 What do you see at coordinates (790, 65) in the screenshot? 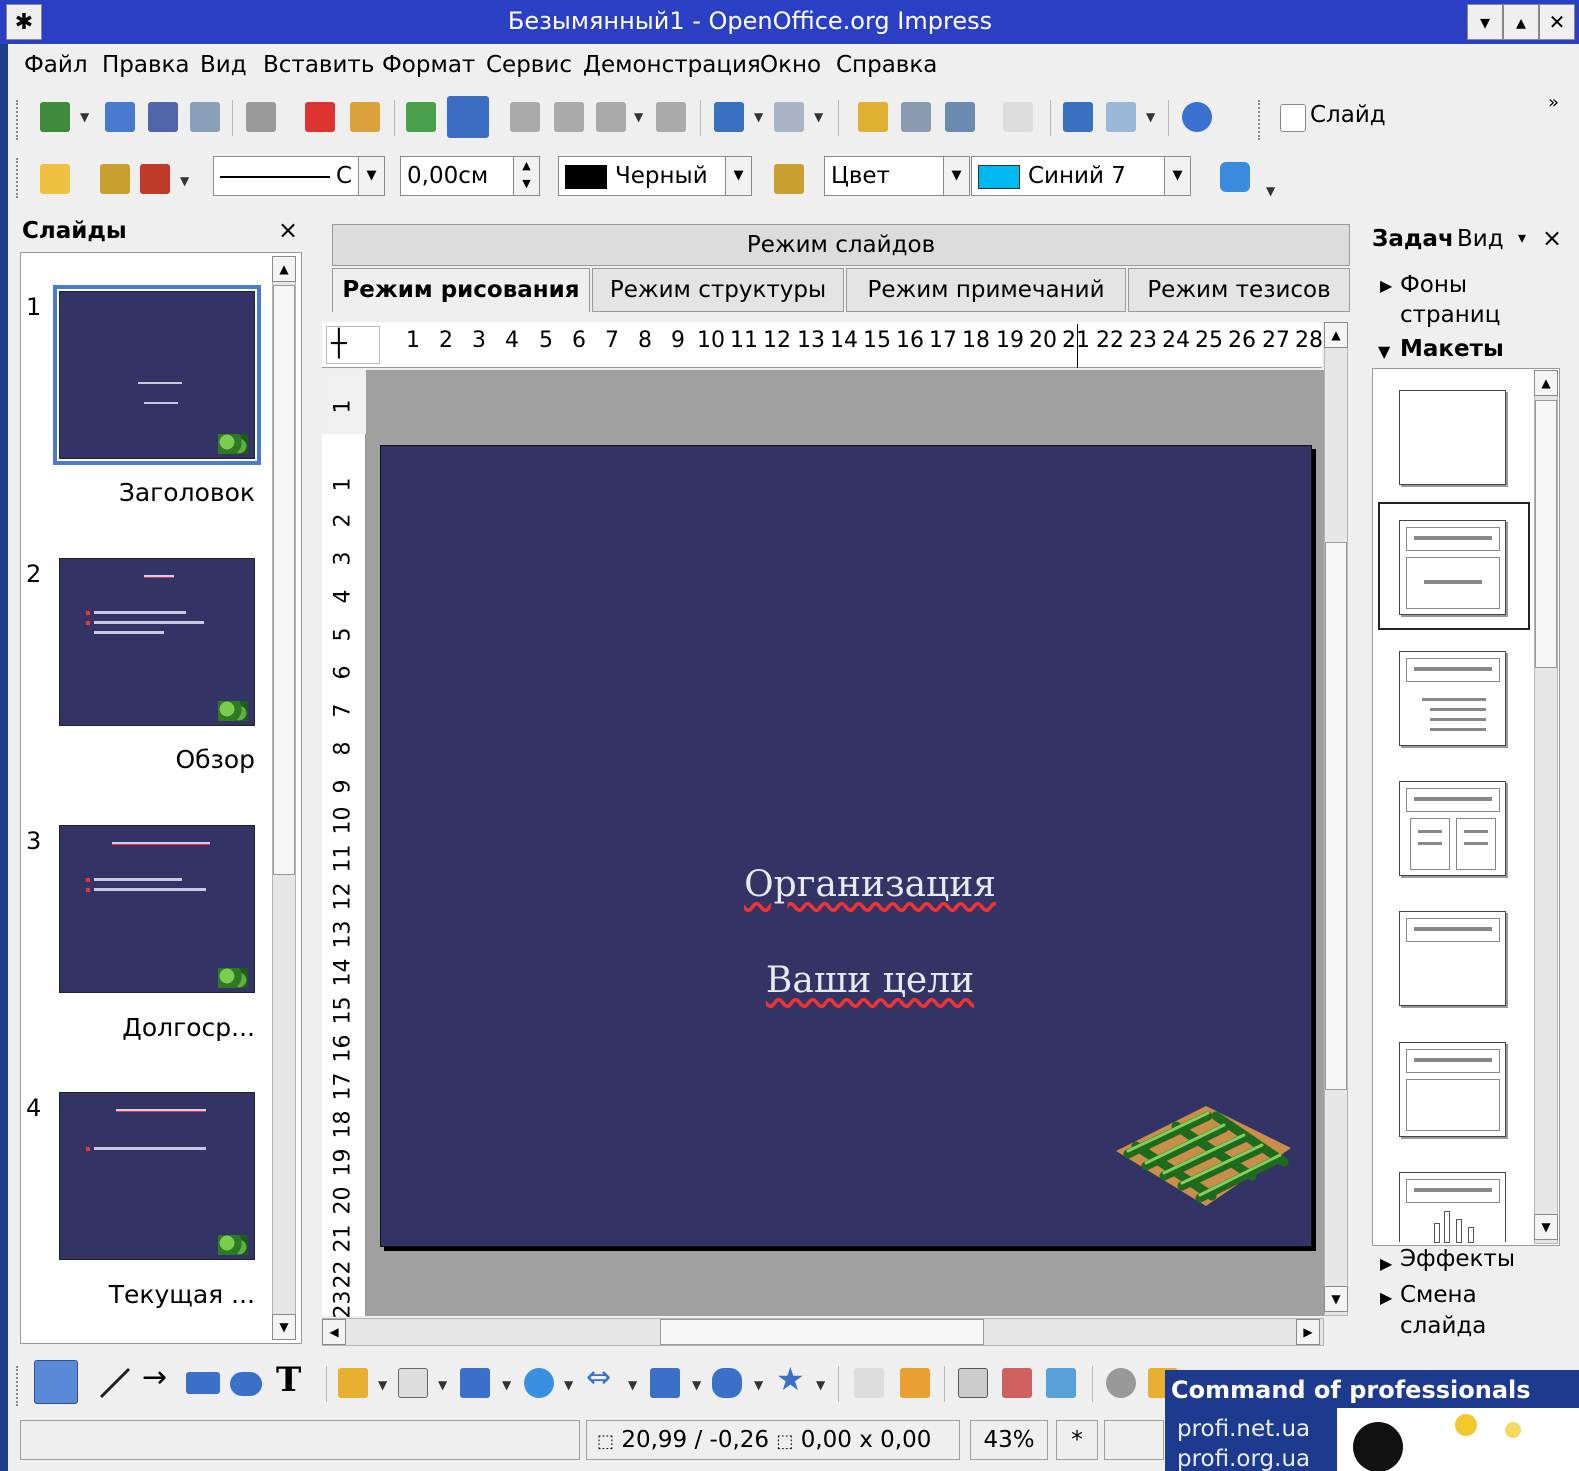
I see `menu-window: Окно` at bounding box center [790, 65].